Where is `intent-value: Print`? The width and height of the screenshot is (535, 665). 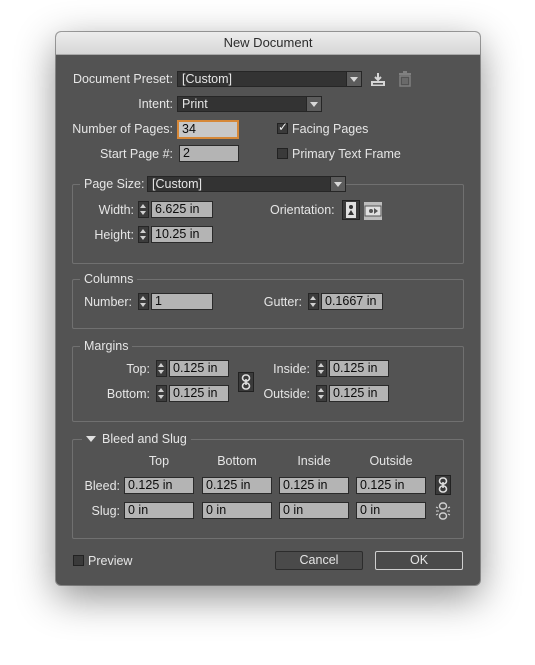
intent-value: Print is located at coordinates (195, 104).